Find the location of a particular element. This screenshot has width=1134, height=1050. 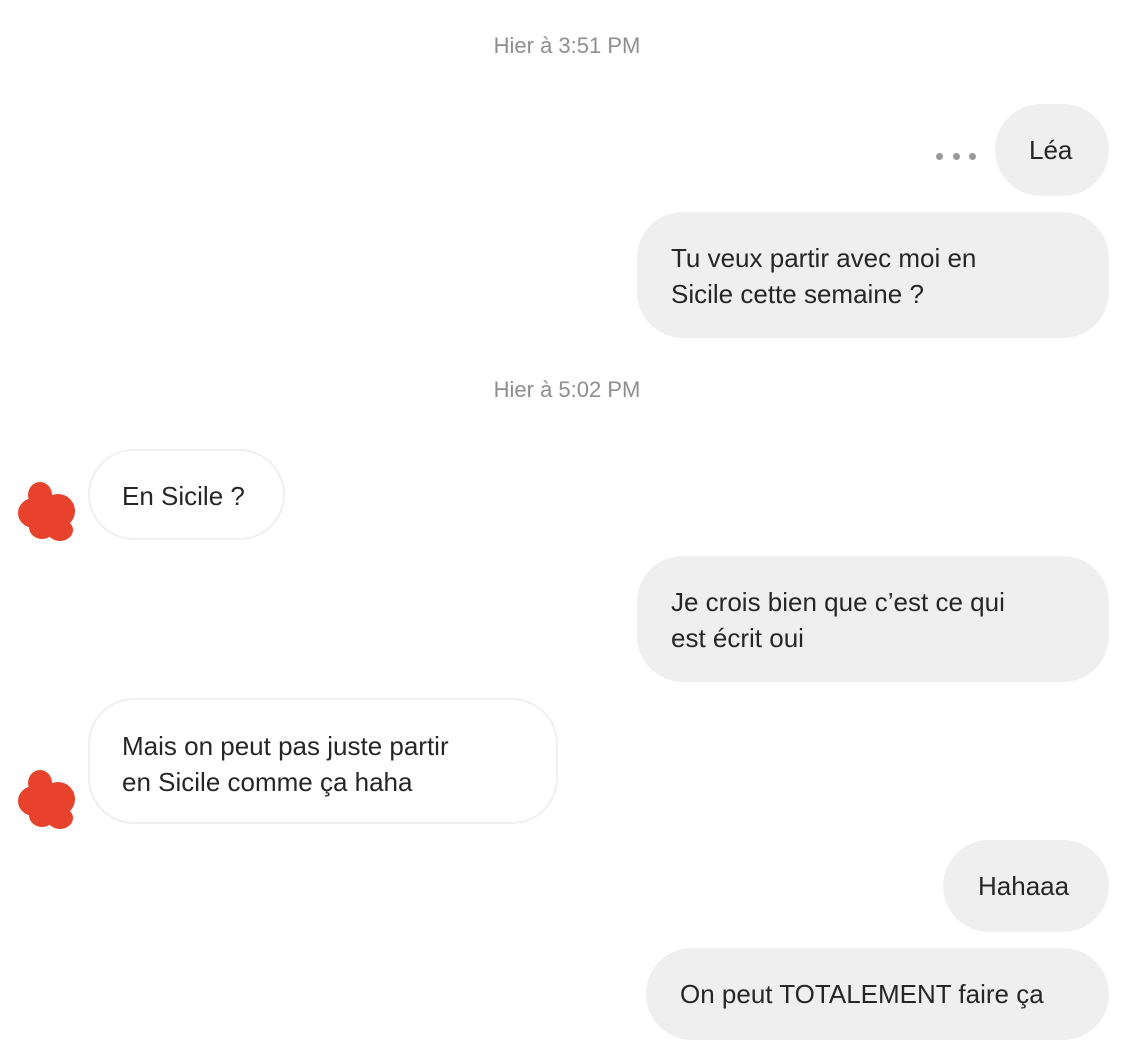

message-bubble-outgoing: Hahaaa is located at coordinates (1026, 886).